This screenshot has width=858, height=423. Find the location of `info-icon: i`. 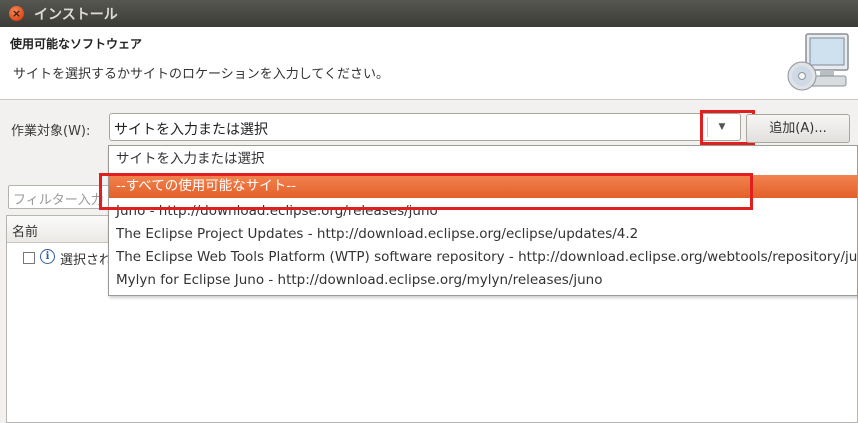

info-icon: i is located at coordinates (47, 256).